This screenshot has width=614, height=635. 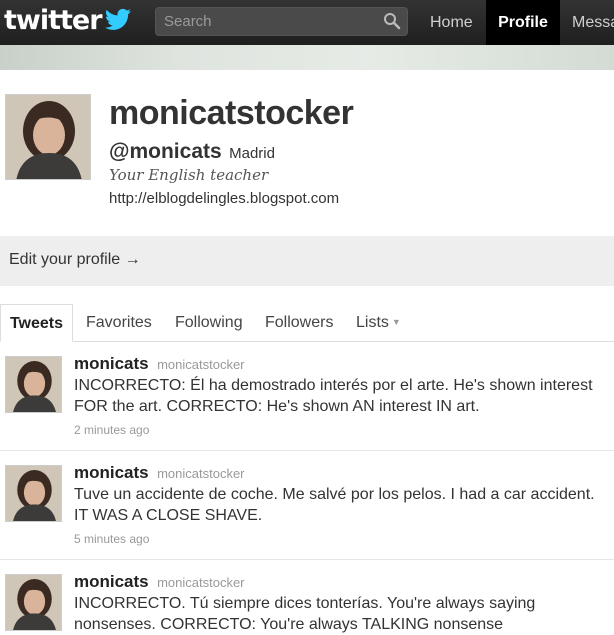 What do you see at coordinates (307, 57) in the screenshot?
I see `profile-banner` at bounding box center [307, 57].